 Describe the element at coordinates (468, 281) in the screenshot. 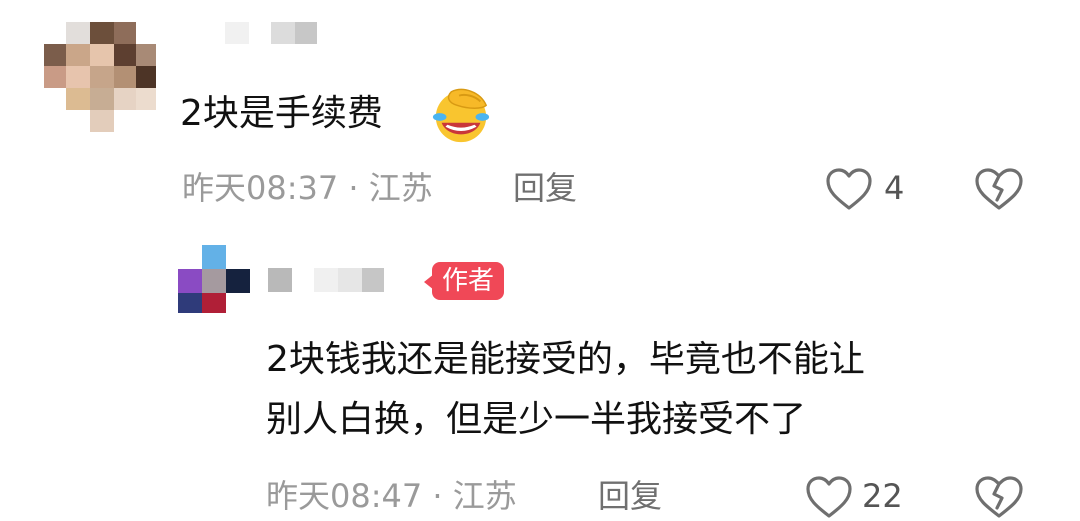

I see `author-badge: 作者` at that location.